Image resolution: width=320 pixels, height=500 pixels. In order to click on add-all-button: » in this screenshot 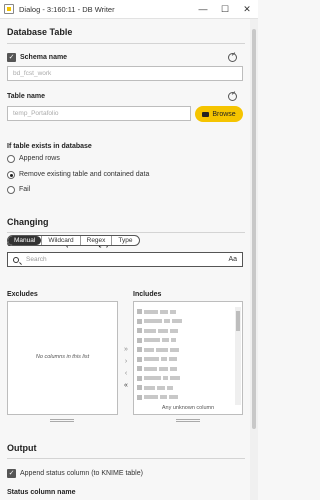, I will do `click(126, 350)`.